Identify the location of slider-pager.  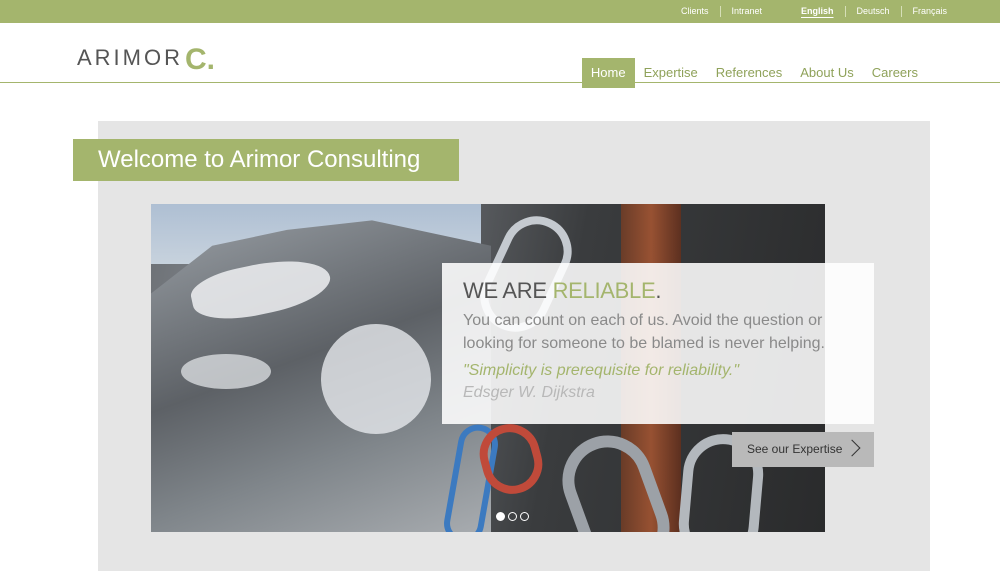
(512, 516).